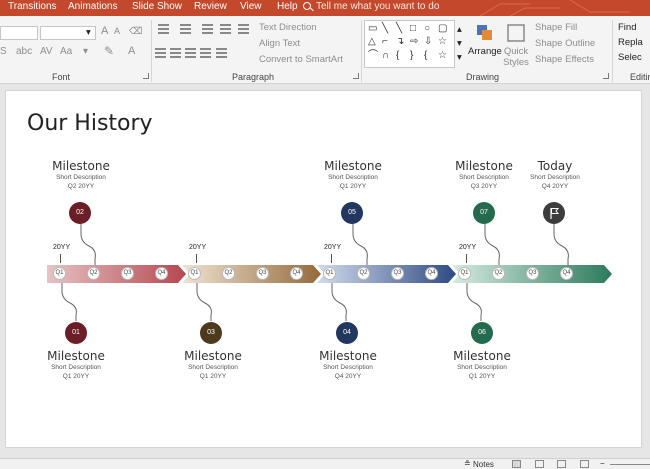 This screenshot has width=650, height=469. Describe the element at coordinates (427, 28) in the screenshot. I see `shape-oval-icon: ○` at that location.